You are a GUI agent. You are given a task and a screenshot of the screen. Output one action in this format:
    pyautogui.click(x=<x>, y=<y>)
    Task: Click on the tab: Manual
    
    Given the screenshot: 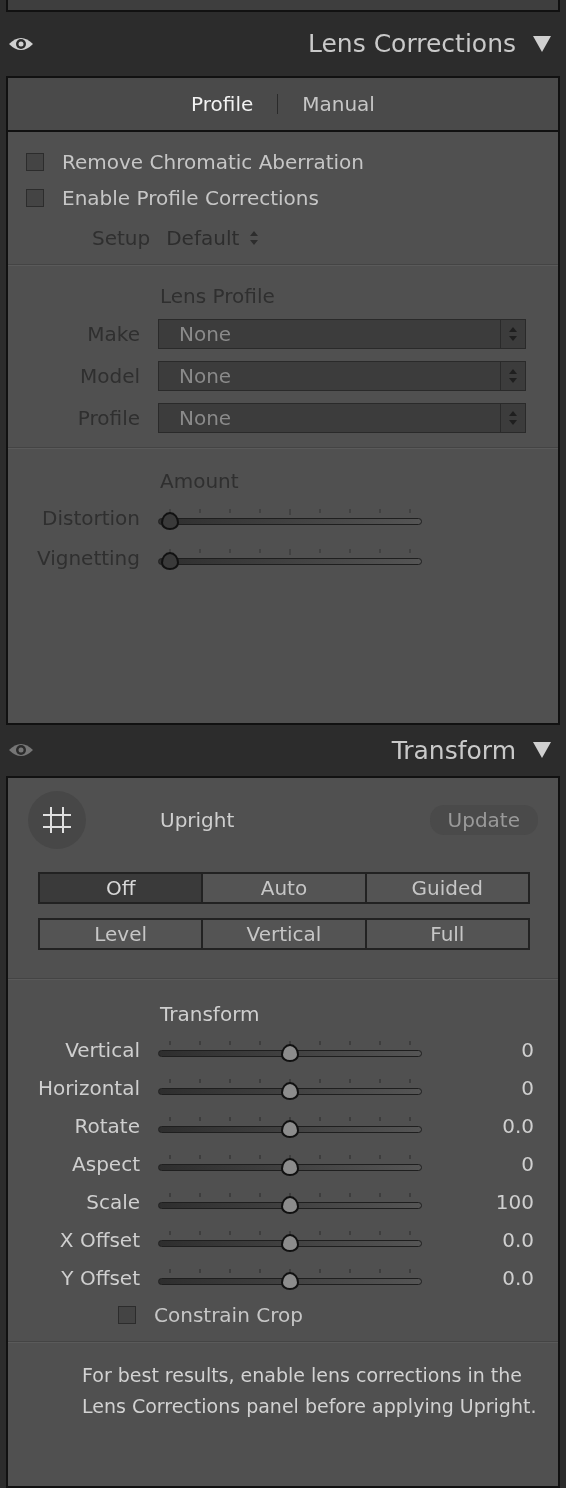 What is the action you would take?
    pyautogui.click(x=338, y=103)
    